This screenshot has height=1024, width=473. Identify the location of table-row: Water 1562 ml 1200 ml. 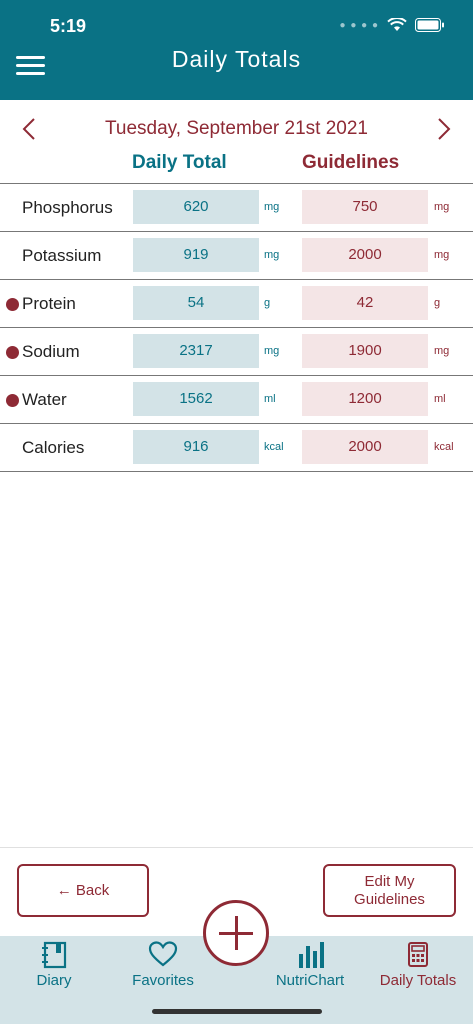
(236, 400).